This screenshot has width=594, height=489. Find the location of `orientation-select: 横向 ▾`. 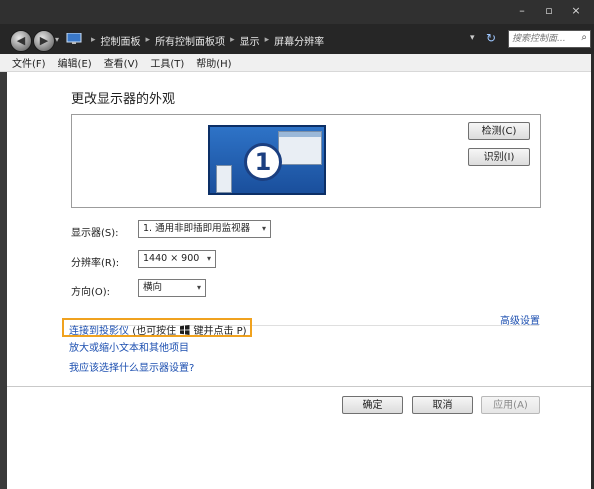

orientation-select: 横向 ▾ is located at coordinates (172, 288).